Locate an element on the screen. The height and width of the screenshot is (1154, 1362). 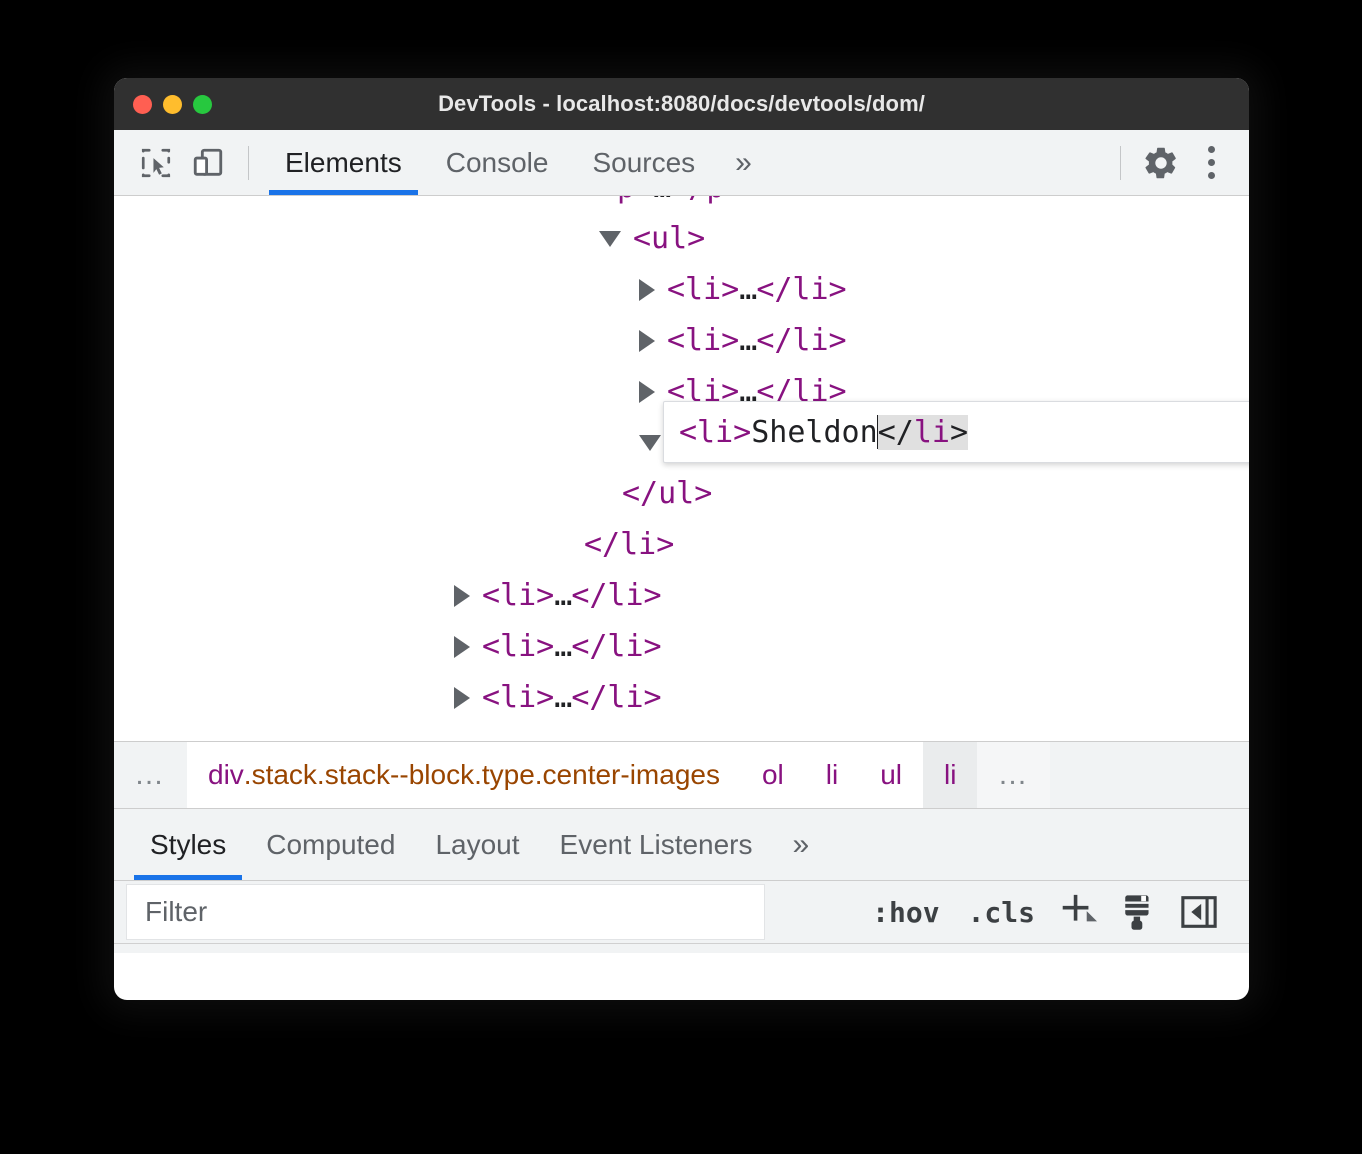
breadcrumb-item-li-outer-tag: li is located at coordinates (832, 774).